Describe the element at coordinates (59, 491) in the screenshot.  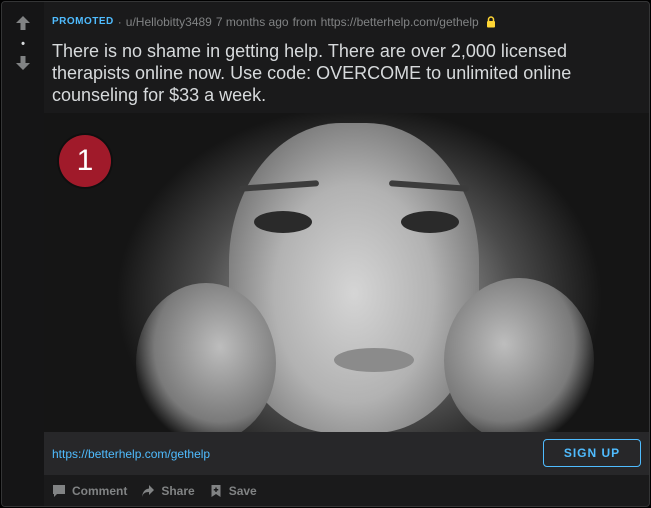
I see `comment-icon` at that location.